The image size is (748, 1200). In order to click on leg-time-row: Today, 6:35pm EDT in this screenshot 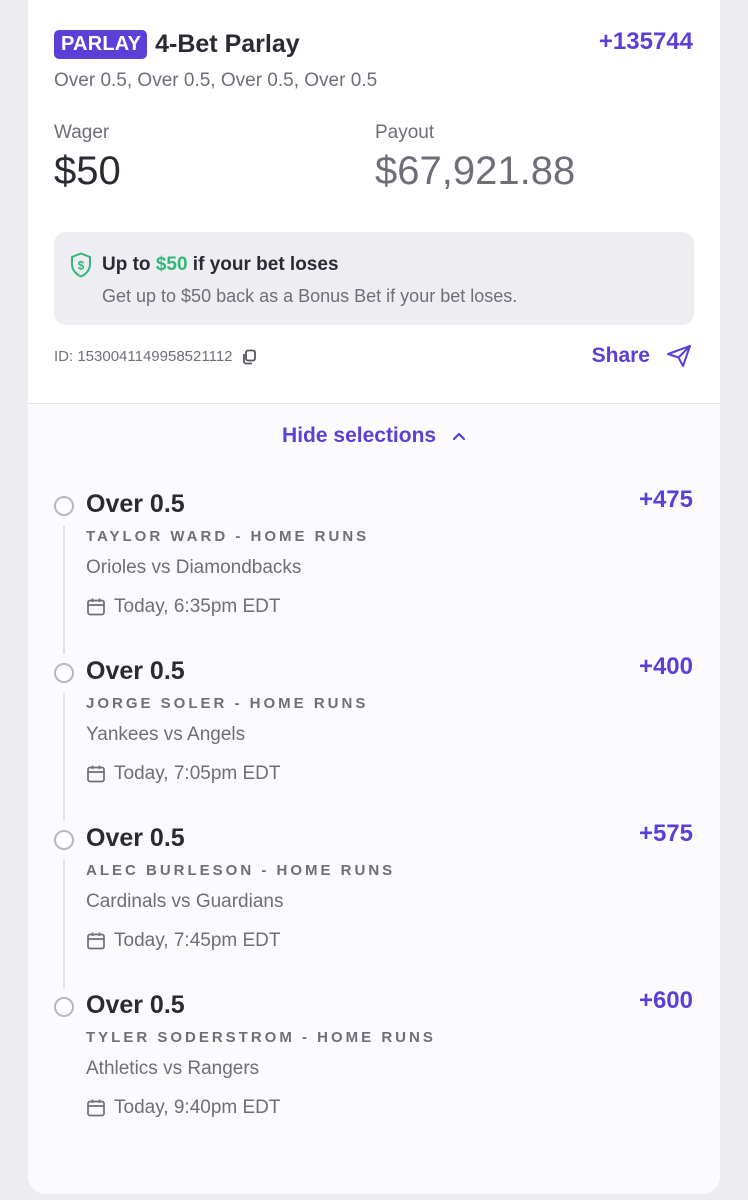, I will do `click(183, 607)`.